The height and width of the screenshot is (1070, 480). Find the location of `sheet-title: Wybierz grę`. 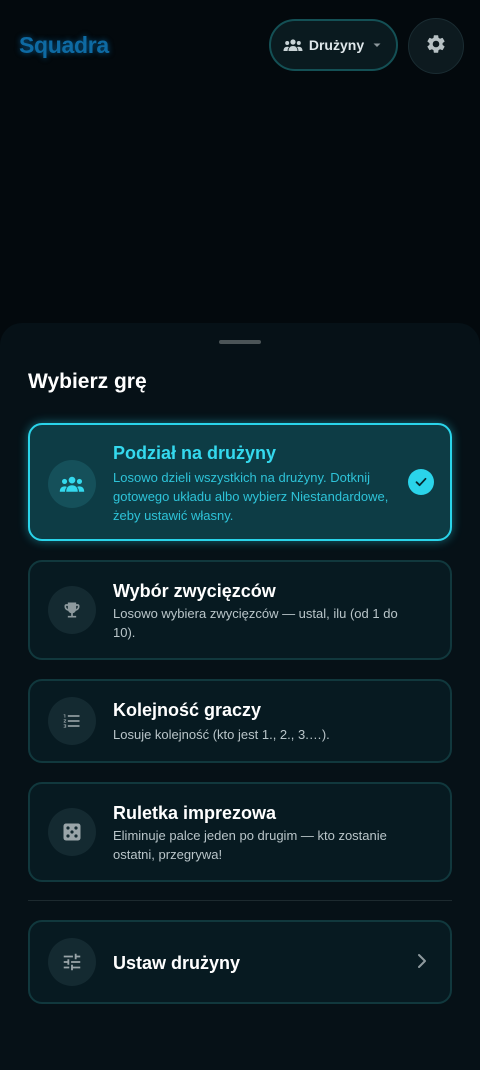

sheet-title: Wybierz grę is located at coordinates (87, 381).